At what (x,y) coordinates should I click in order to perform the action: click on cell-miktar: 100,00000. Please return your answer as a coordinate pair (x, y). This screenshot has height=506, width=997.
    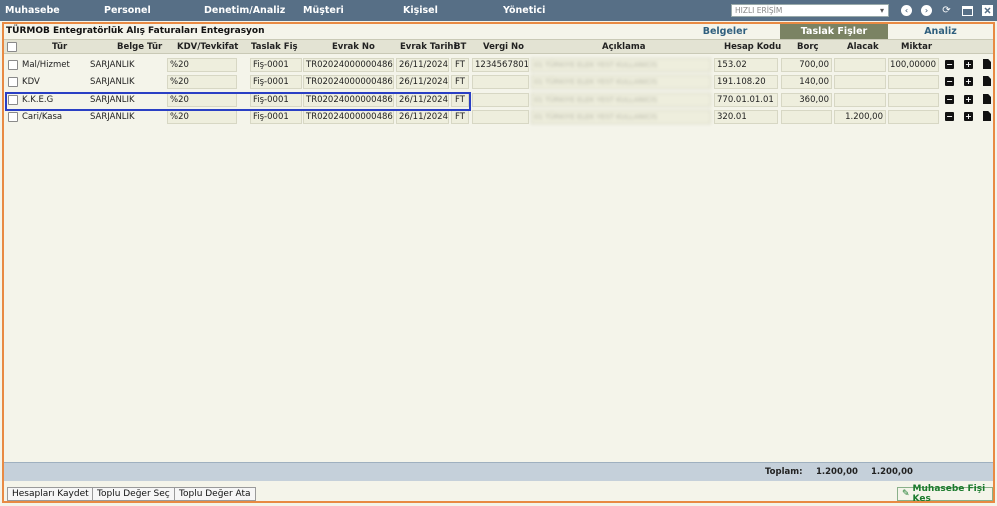
    Looking at the image, I should click on (913, 65).